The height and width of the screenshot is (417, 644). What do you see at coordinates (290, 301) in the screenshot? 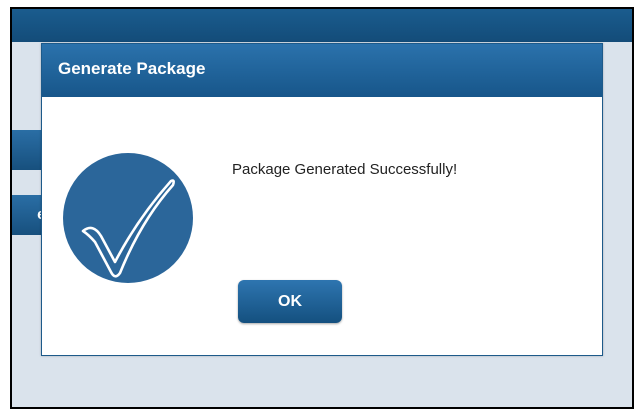
I see `ok-button: OK` at bounding box center [290, 301].